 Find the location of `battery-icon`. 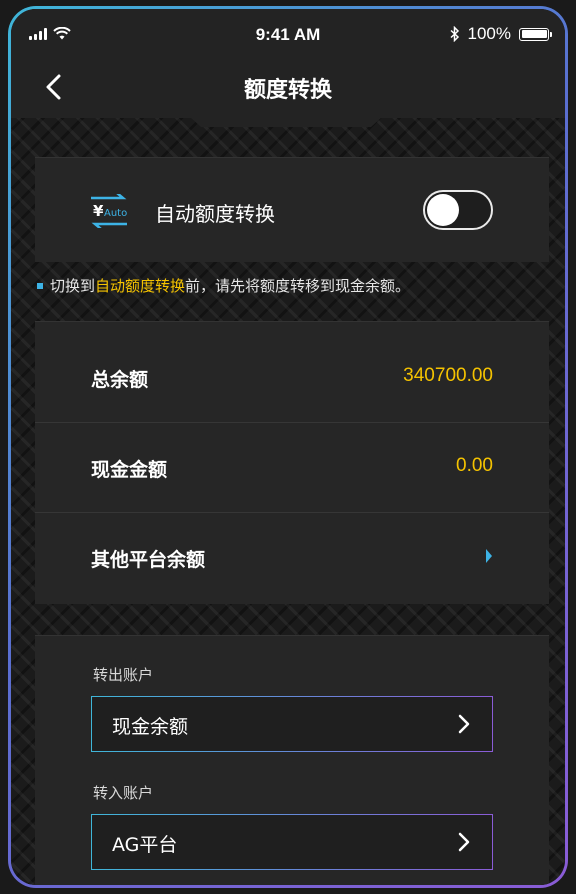

battery-icon is located at coordinates (535, 34).